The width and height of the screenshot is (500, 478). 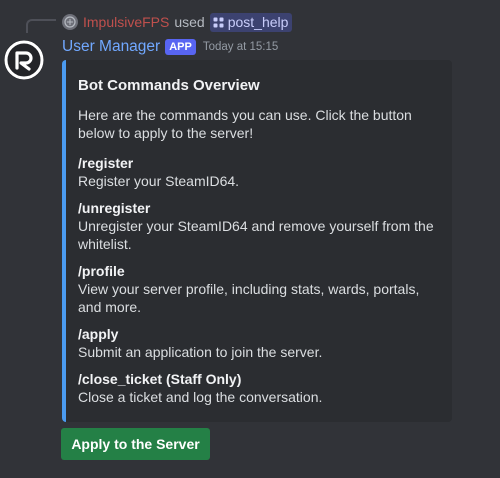 I want to click on author-username: User Manager, so click(x=111, y=47).